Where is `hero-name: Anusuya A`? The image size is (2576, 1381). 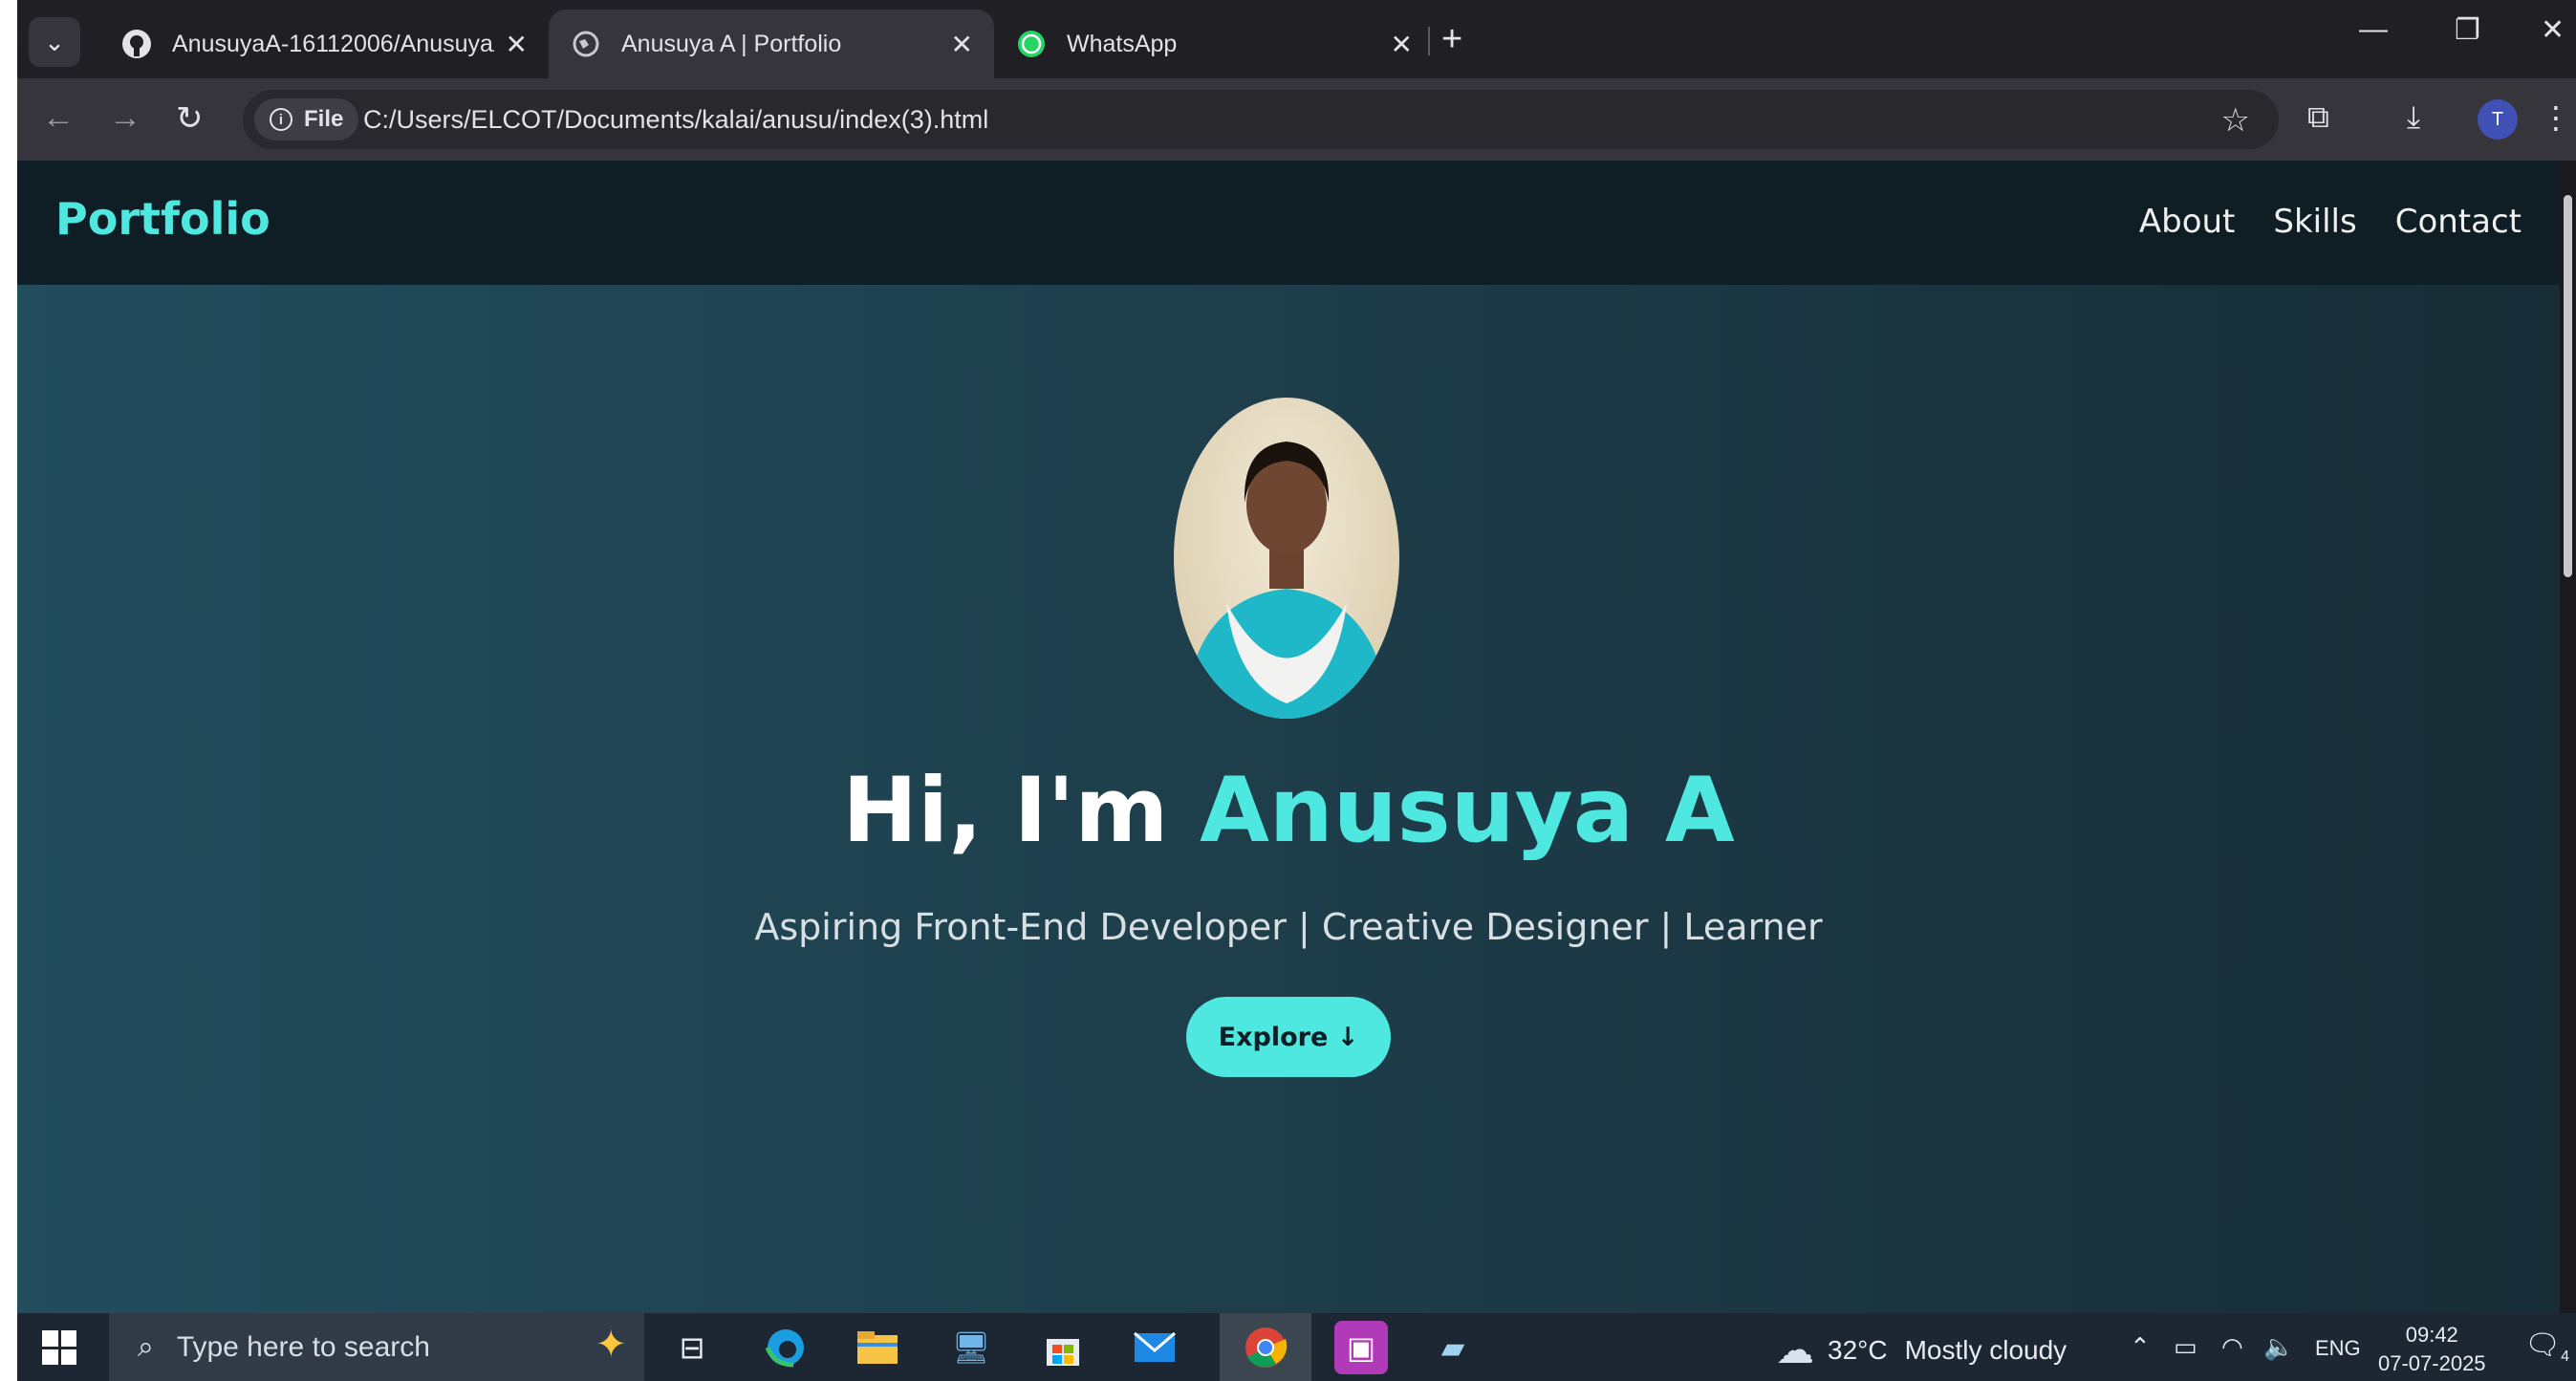
hero-name: Anusuya A is located at coordinates (1467, 811).